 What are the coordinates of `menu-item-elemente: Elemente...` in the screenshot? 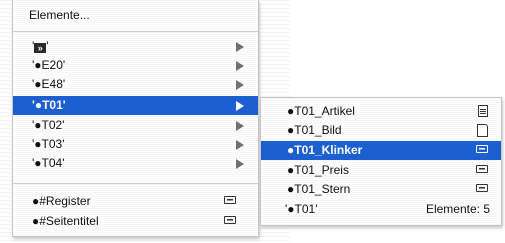 It's located at (135, 15).